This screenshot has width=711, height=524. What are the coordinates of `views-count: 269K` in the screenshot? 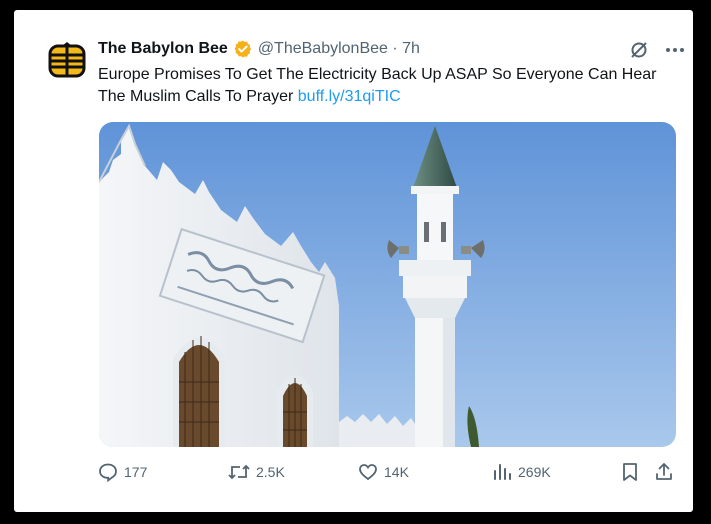 It's located at (534, 472).